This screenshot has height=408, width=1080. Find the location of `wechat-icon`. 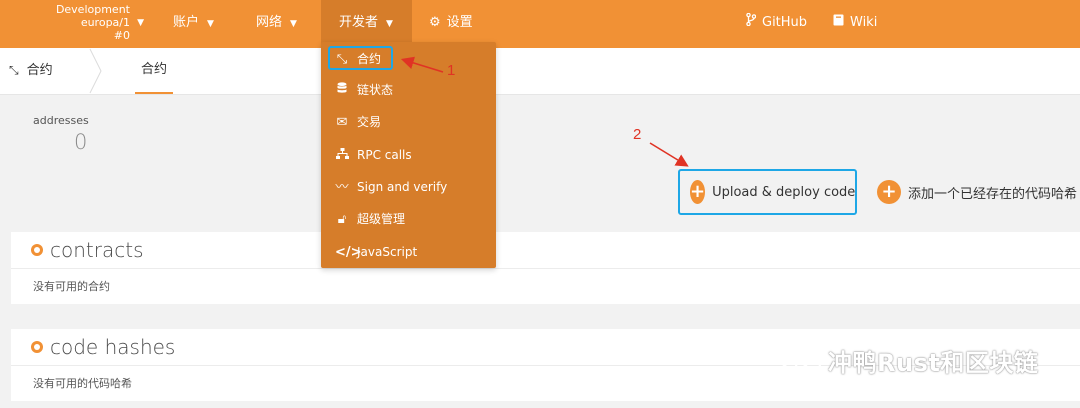

wechat-icon is located at coordinates (800, 359).